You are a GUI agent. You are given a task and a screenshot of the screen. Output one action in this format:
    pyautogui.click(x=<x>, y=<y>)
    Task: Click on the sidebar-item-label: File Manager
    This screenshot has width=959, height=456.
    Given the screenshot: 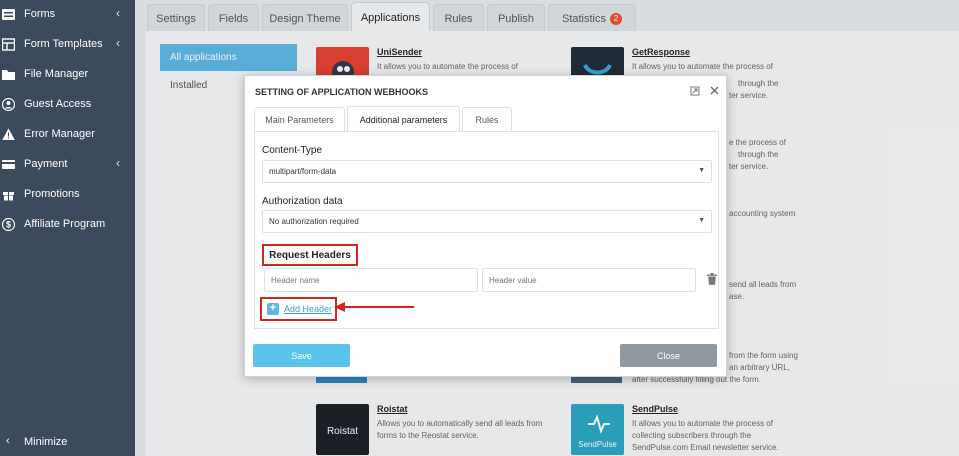 What is the action you would take?
    pyautogui.click(x=56, y=74)
    